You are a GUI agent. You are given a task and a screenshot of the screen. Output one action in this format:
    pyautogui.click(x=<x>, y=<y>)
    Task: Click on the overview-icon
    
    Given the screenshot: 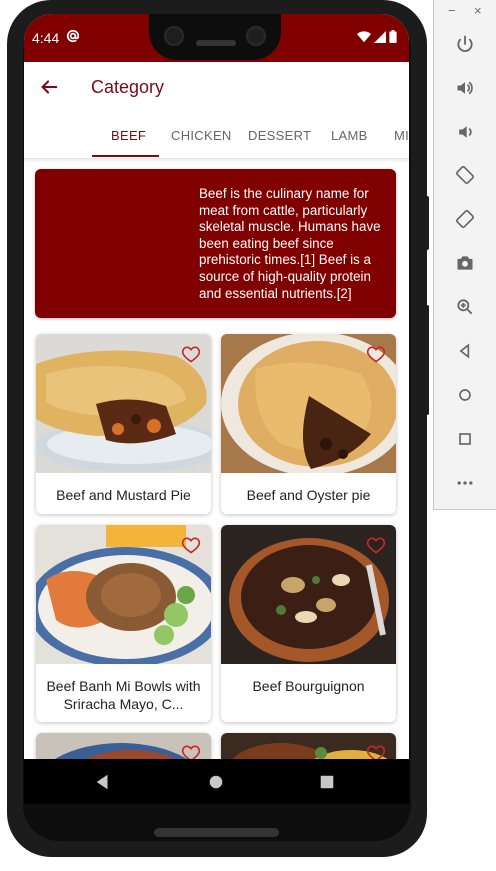 What is the action you would take?
    pyautogui.click(x=465, y=439)
    